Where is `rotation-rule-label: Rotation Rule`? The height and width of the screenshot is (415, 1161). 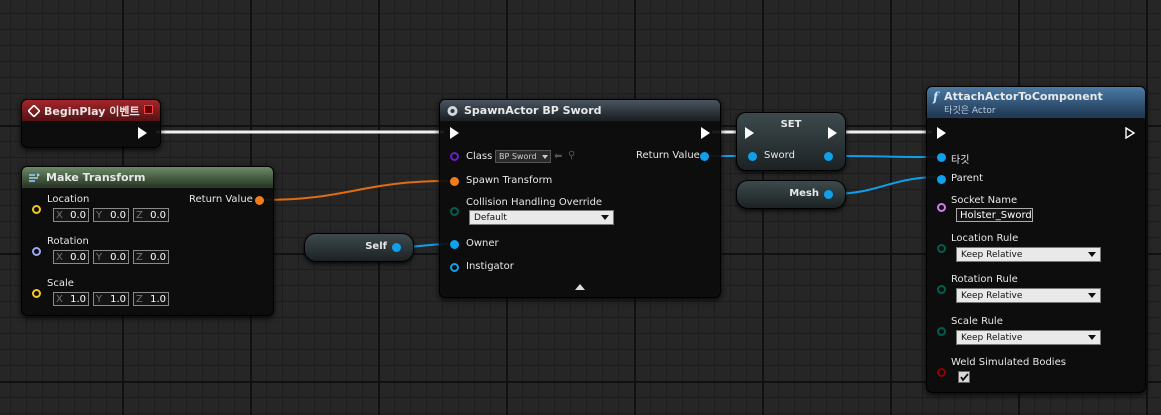
rotation-rule-label: Rotation Rule is located at coordinates (984, 279).